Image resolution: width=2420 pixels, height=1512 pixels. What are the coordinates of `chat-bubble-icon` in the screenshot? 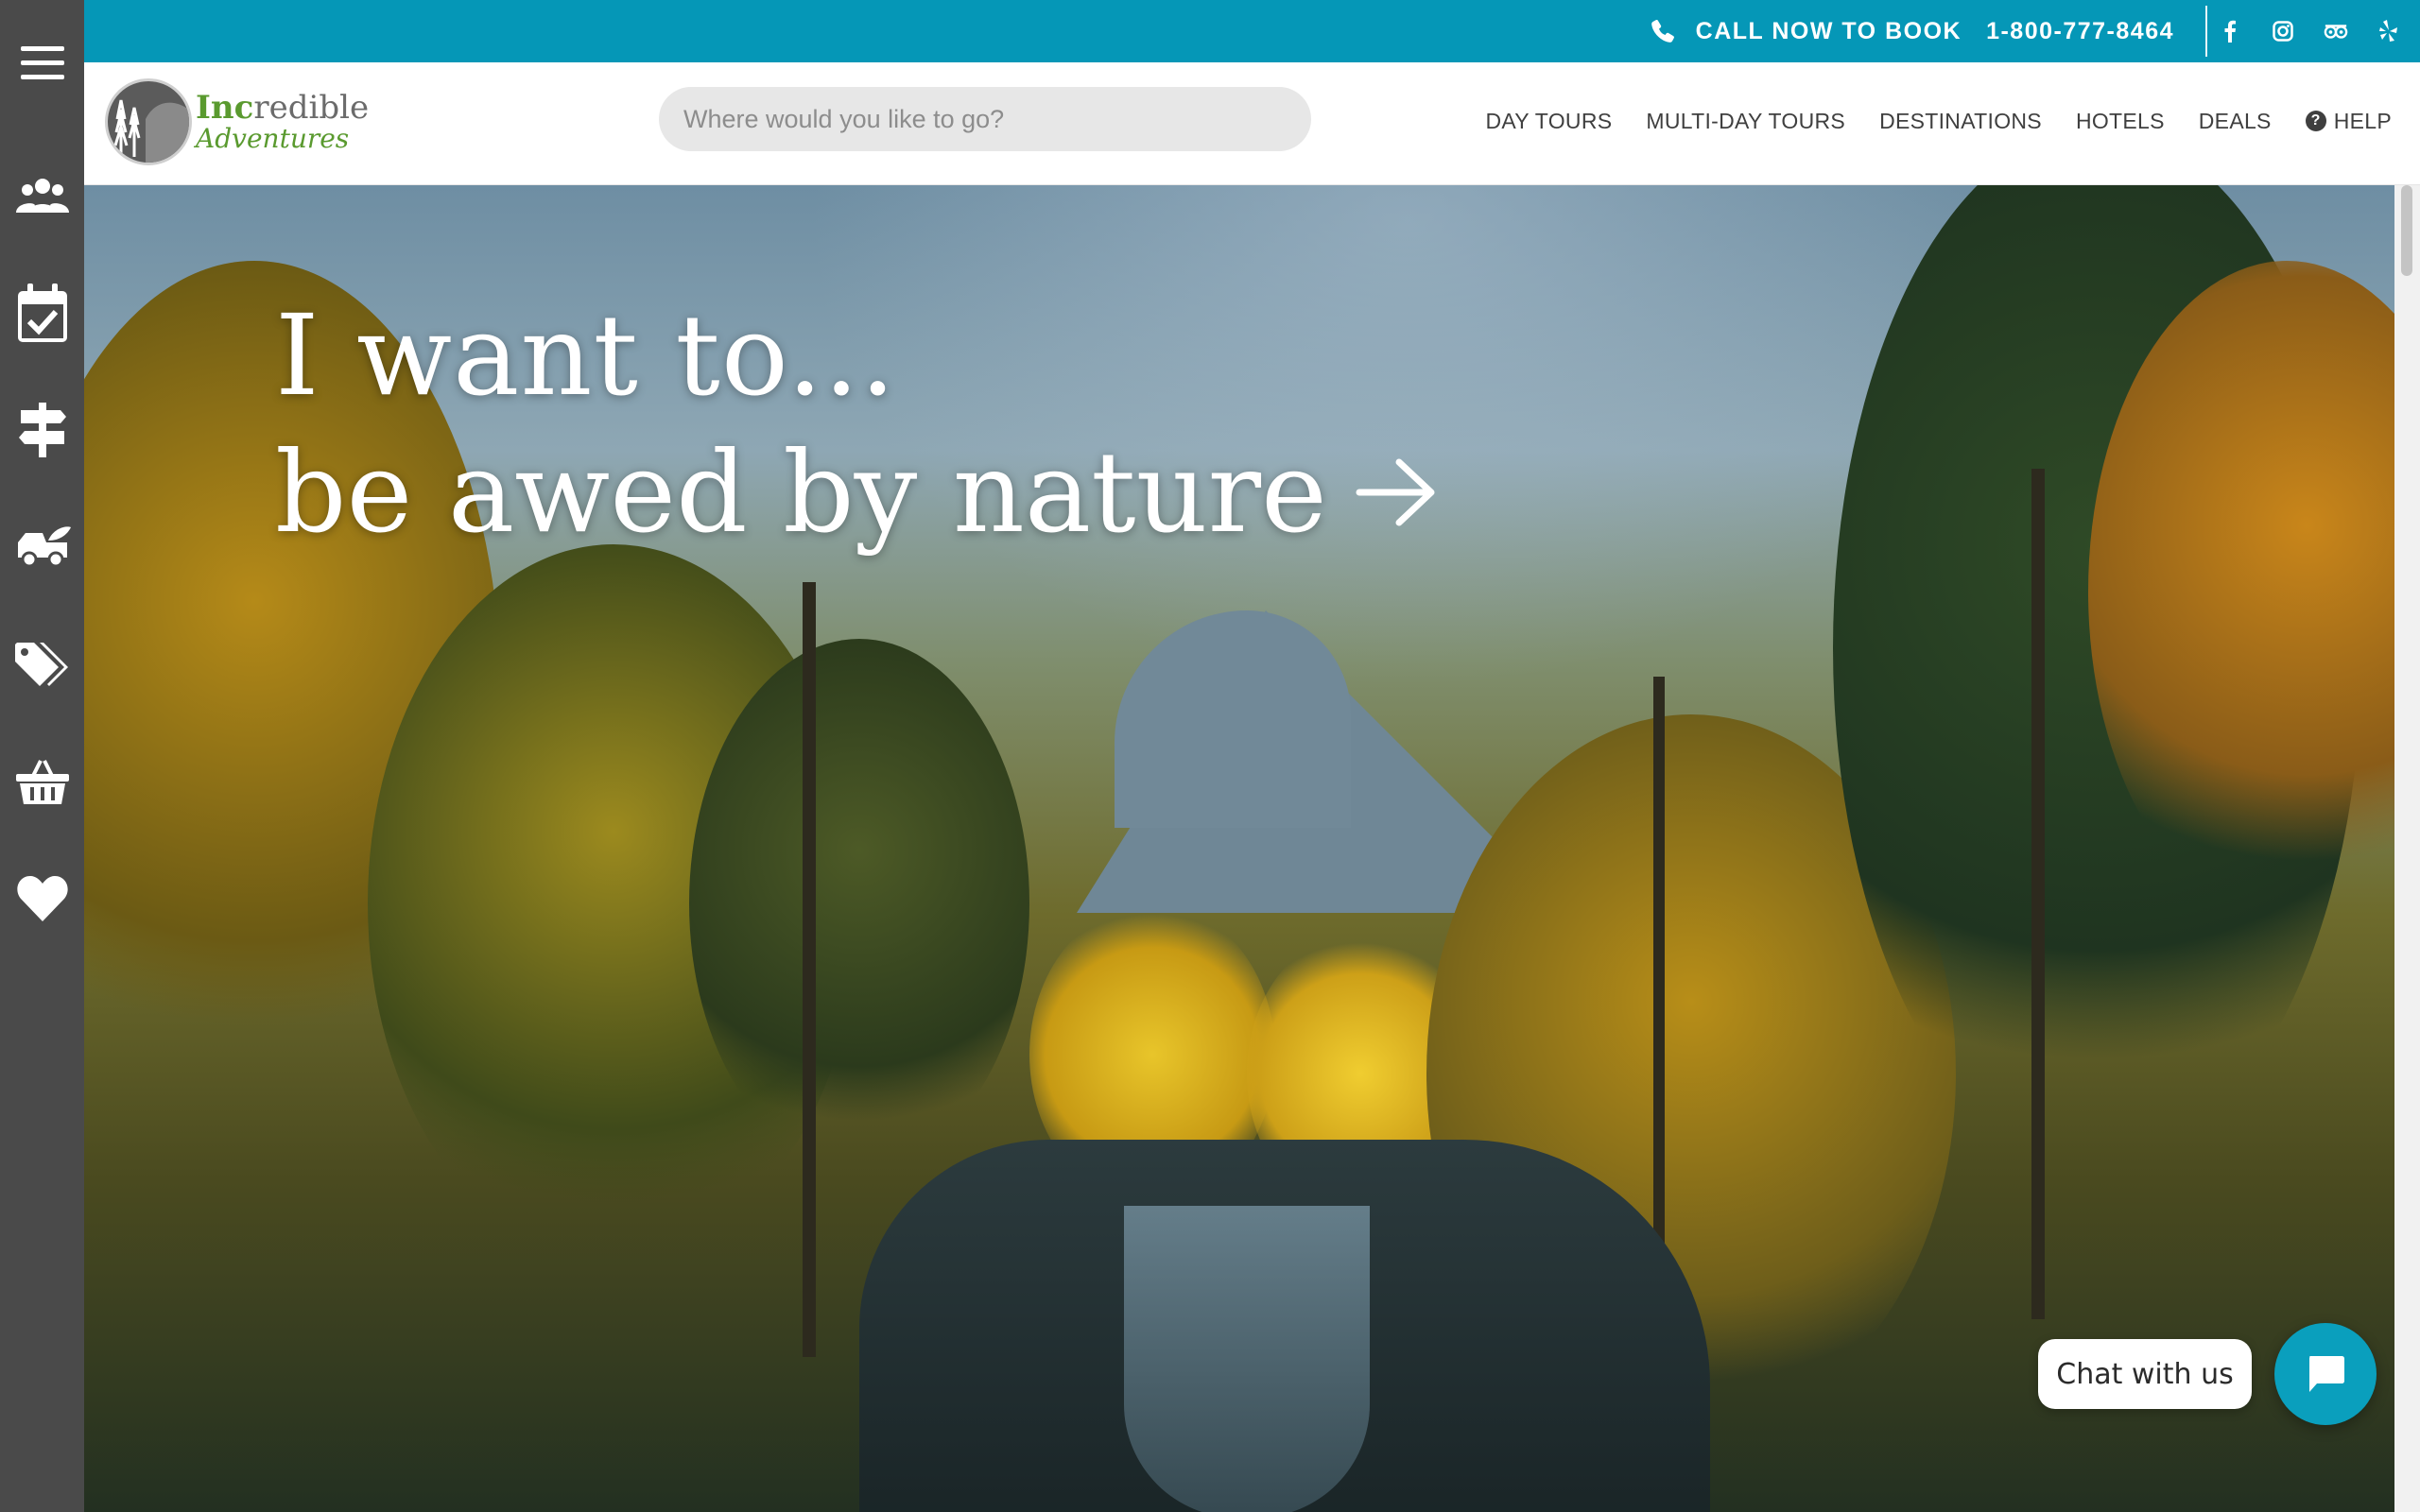 It's located at (2326, 1374).